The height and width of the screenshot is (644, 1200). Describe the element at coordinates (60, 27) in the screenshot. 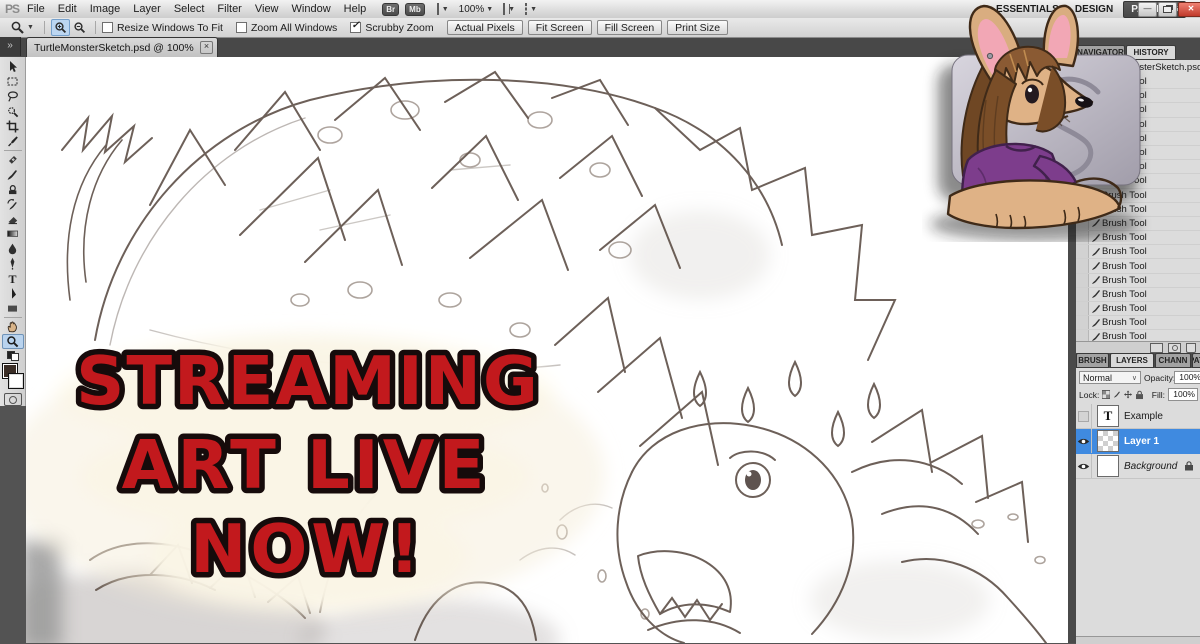

I see `zoom-in-button` at that location.